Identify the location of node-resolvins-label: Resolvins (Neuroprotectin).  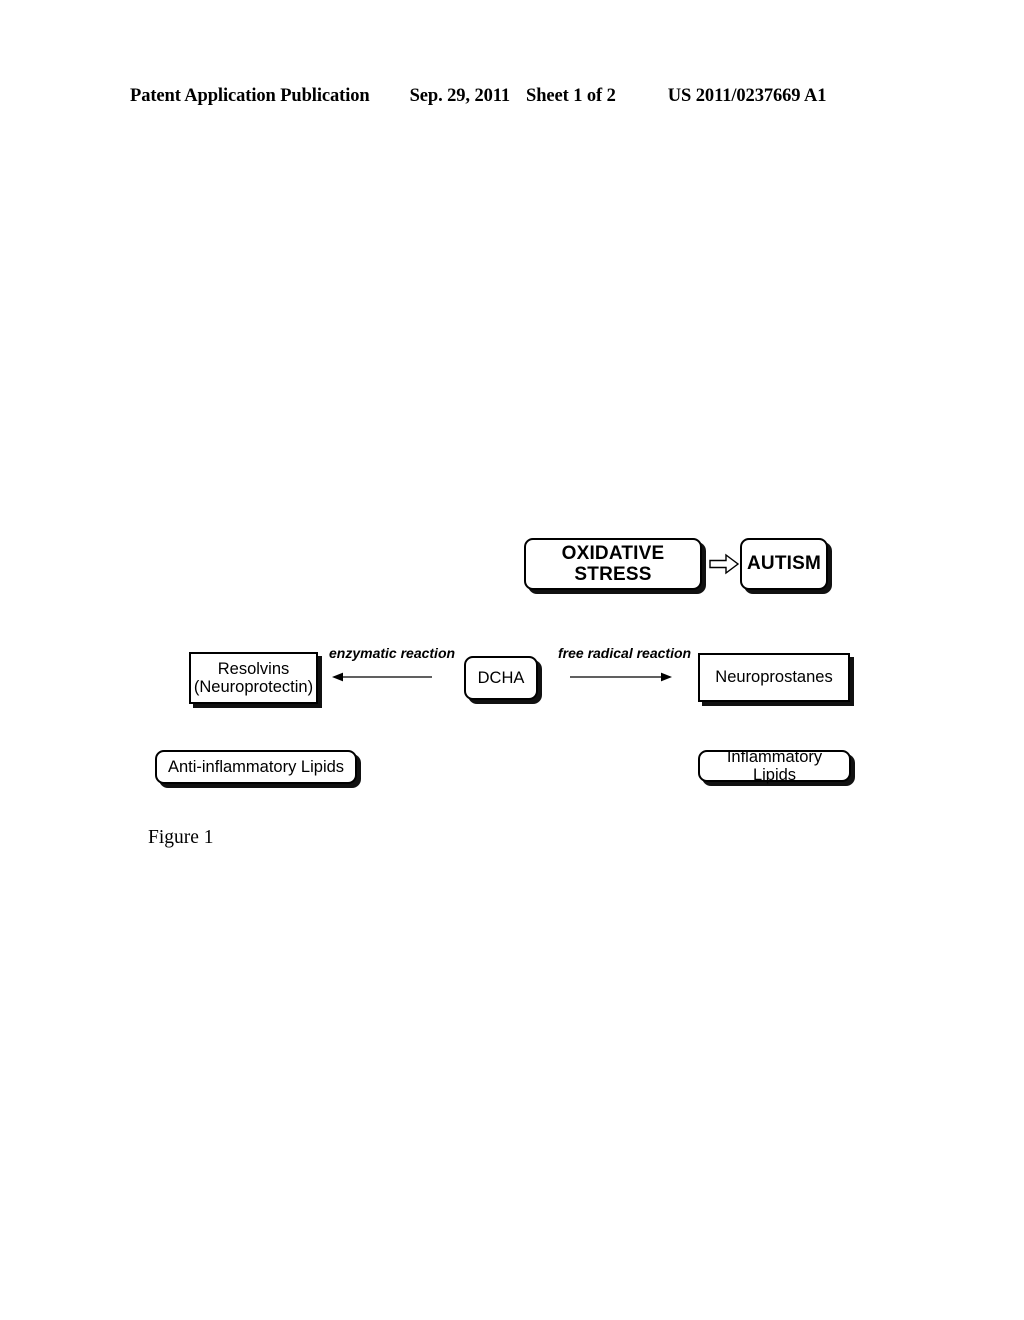
(253, 677).